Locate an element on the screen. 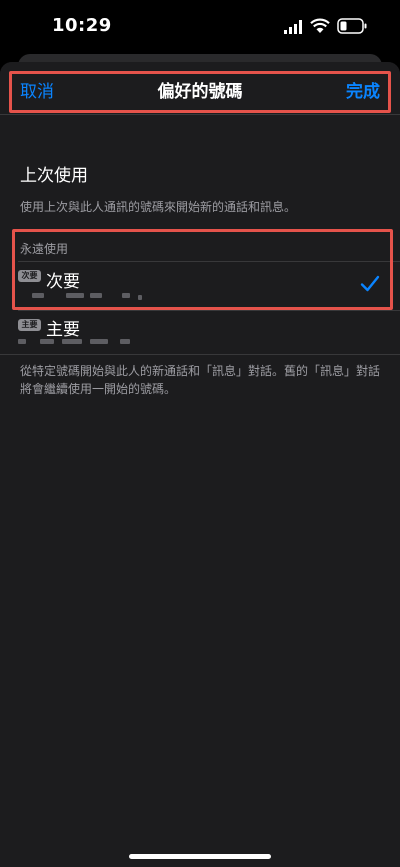  wifi-icon is located at coordinates (320, 25).